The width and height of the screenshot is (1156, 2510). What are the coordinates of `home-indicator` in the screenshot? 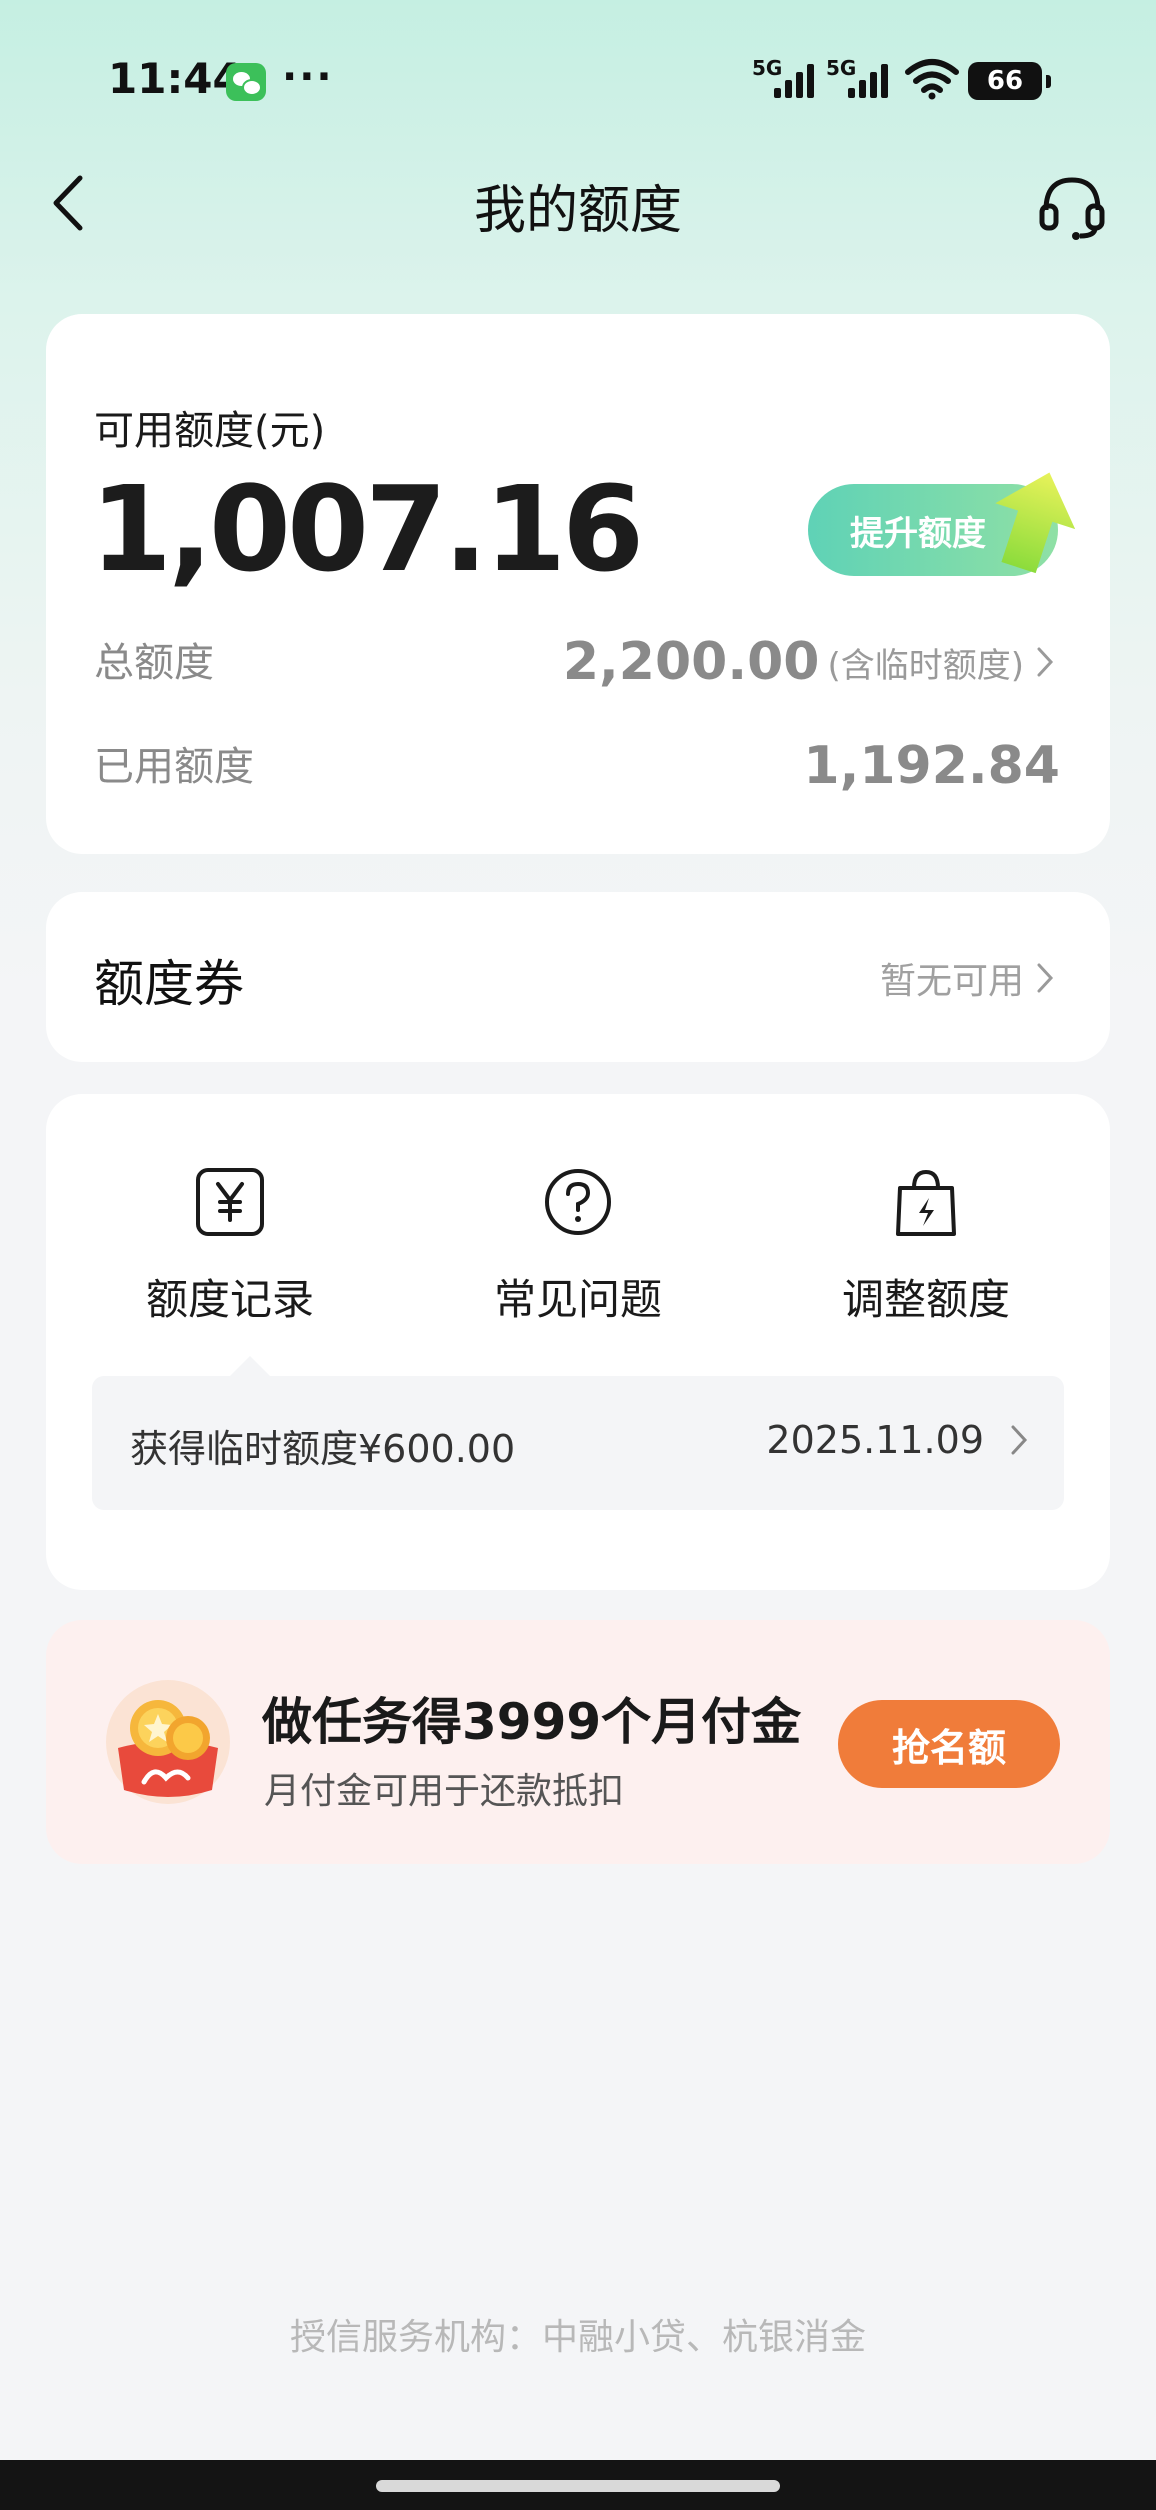 It's located at (578, 2486).